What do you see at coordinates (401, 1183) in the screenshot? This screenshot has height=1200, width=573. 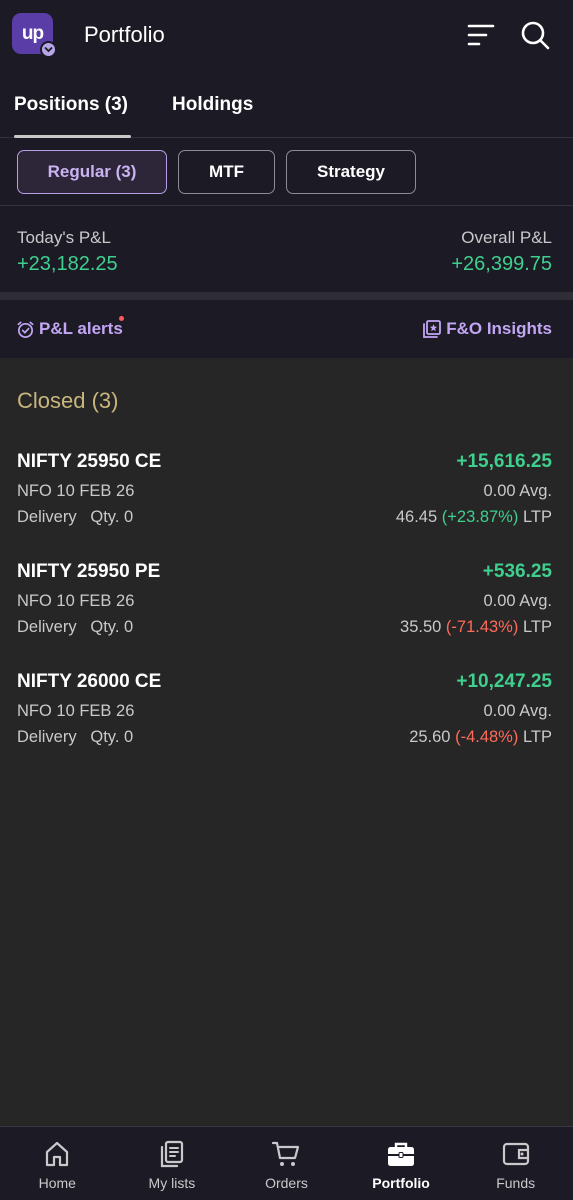 I see `nav-label: Portfolio` at bounding box center [401, 1183].